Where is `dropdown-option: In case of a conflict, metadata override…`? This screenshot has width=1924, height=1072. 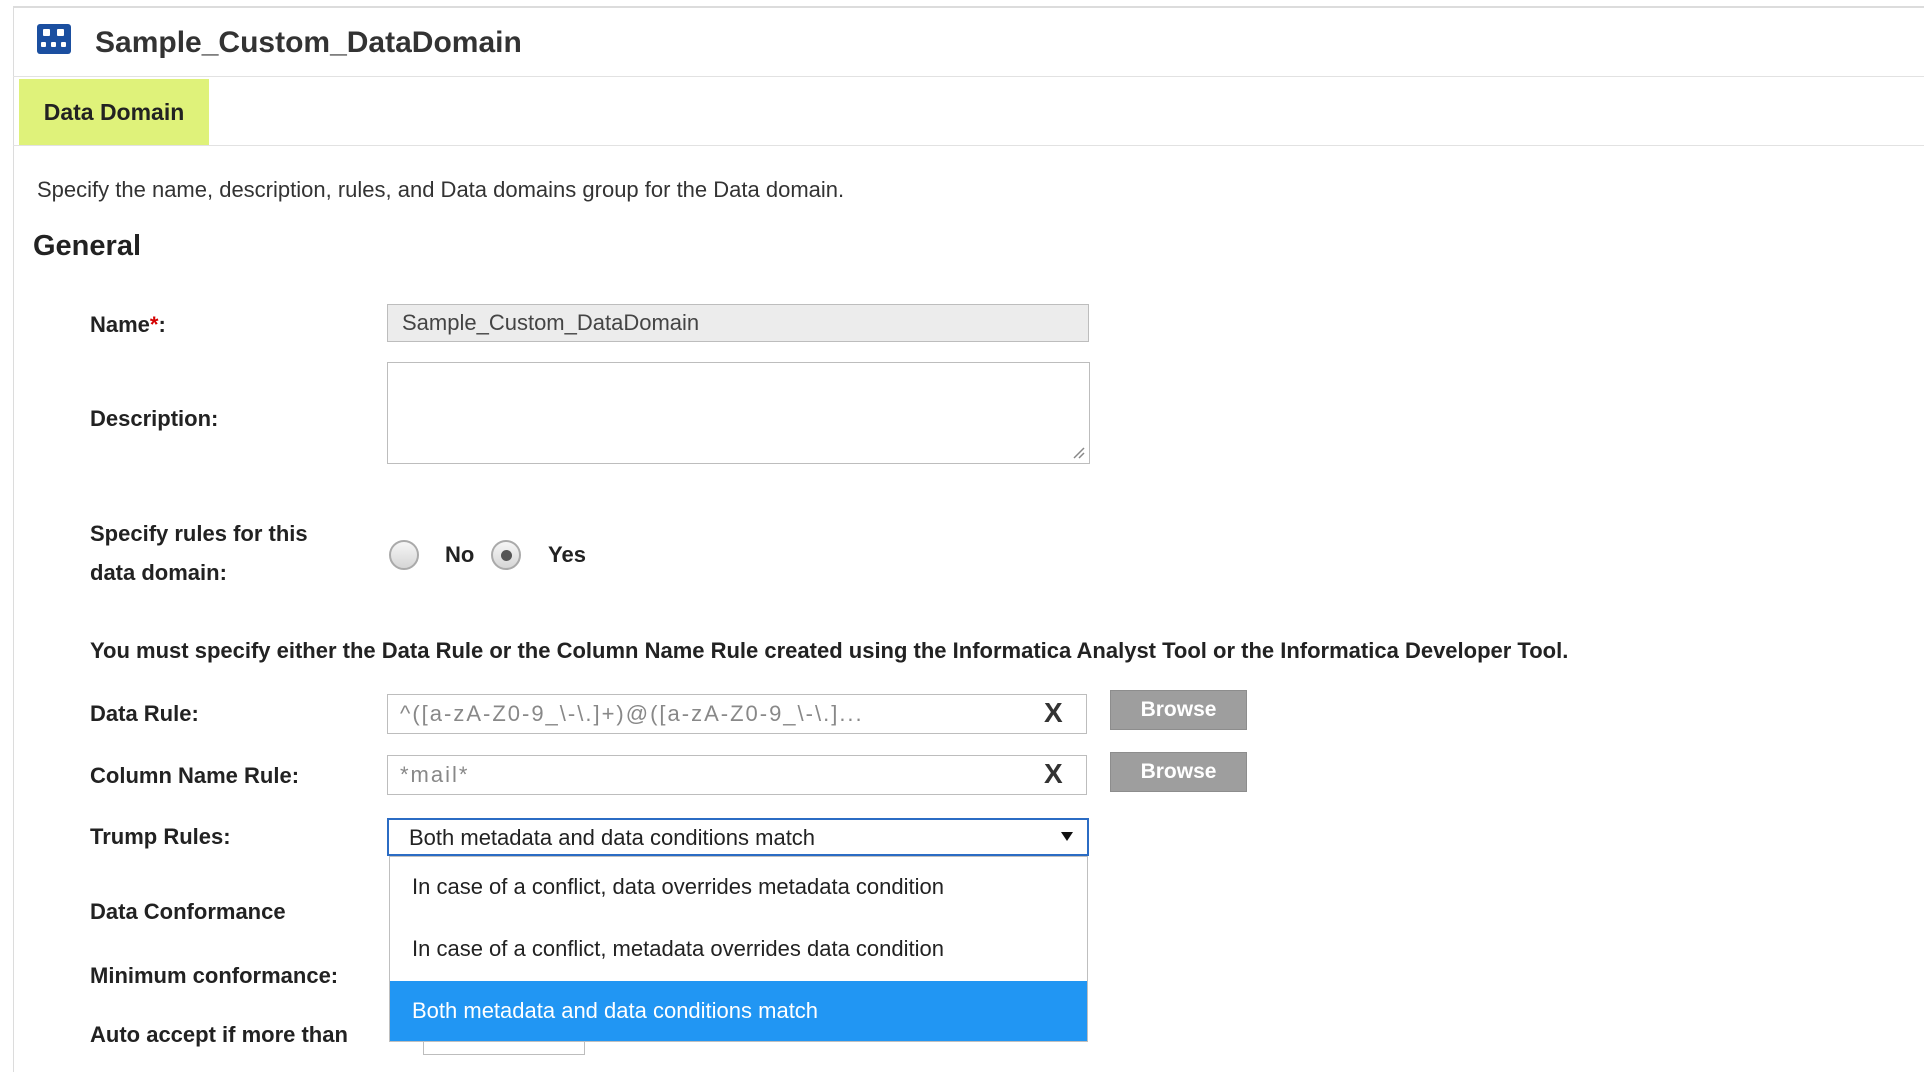 dropdown-option: In case of a conflict, metadata override… is located at coordinates (738, 949).